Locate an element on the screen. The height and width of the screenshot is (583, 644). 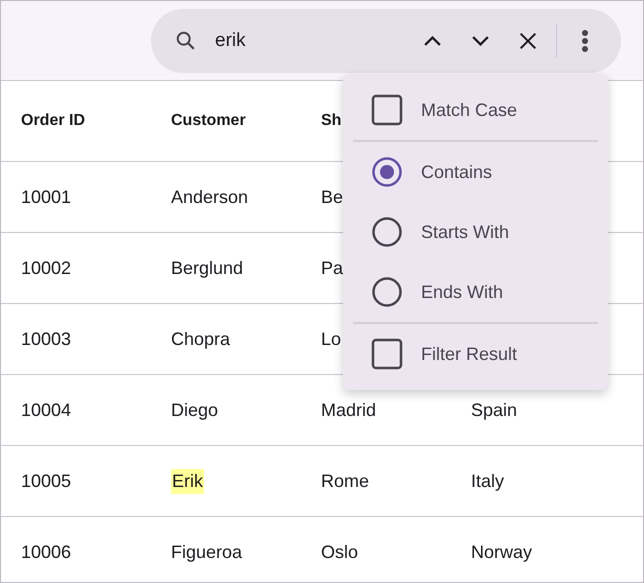
table-cell: 10002 is located at coordinates (46, 268).